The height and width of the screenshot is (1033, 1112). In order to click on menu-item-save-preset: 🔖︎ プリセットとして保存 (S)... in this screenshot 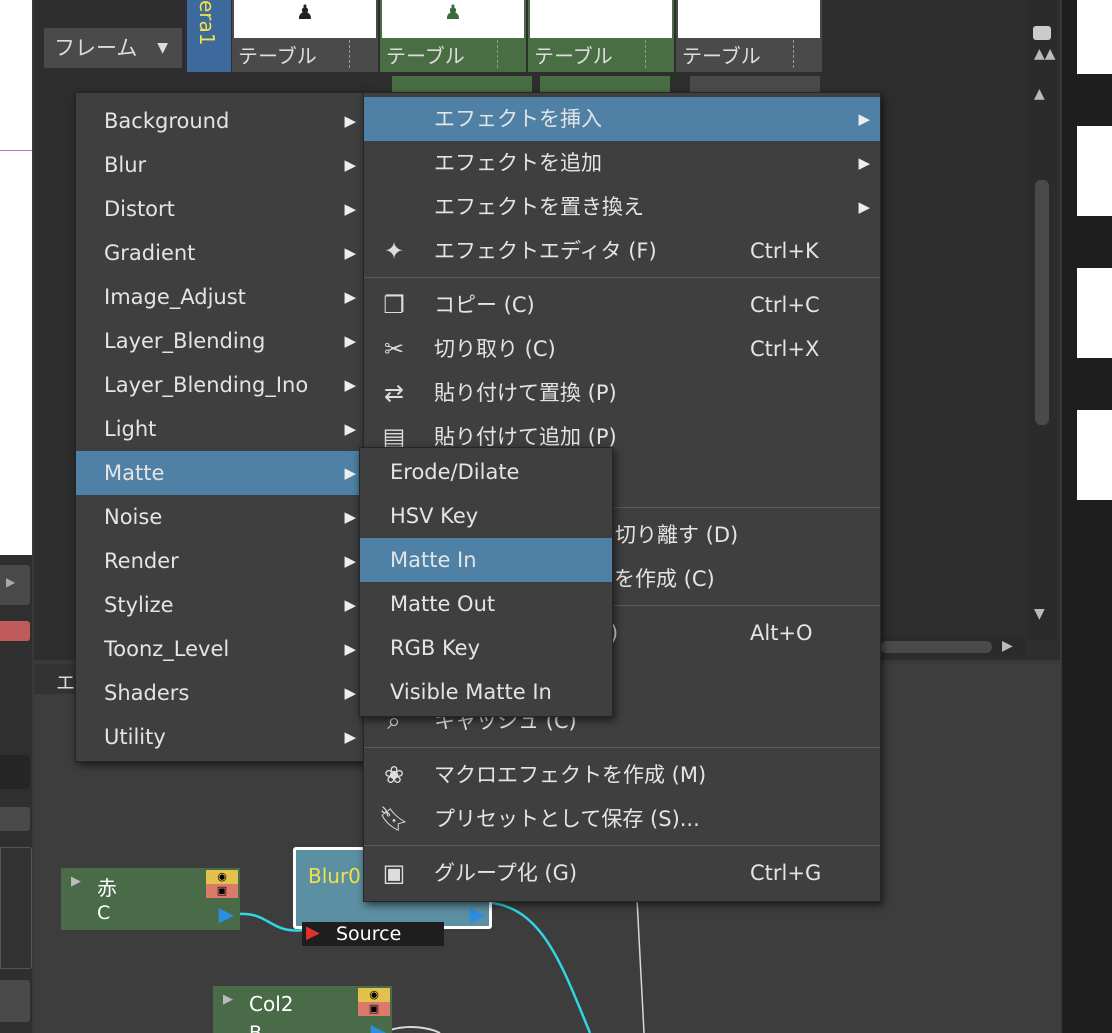, I will do `click(622, 819)`.